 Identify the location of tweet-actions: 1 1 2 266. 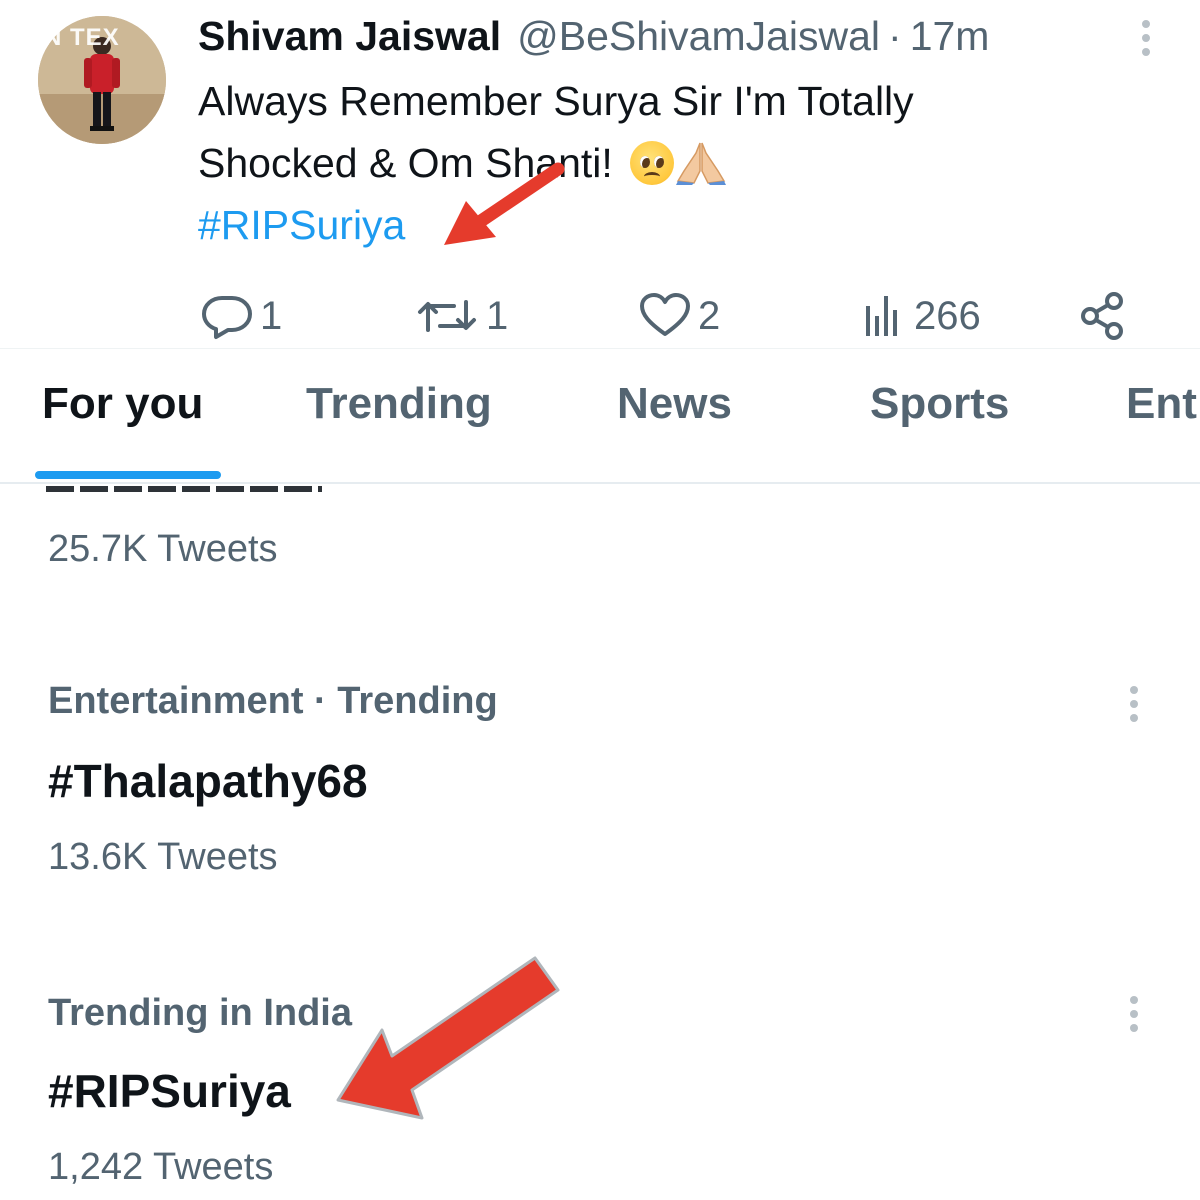
(600, 316).